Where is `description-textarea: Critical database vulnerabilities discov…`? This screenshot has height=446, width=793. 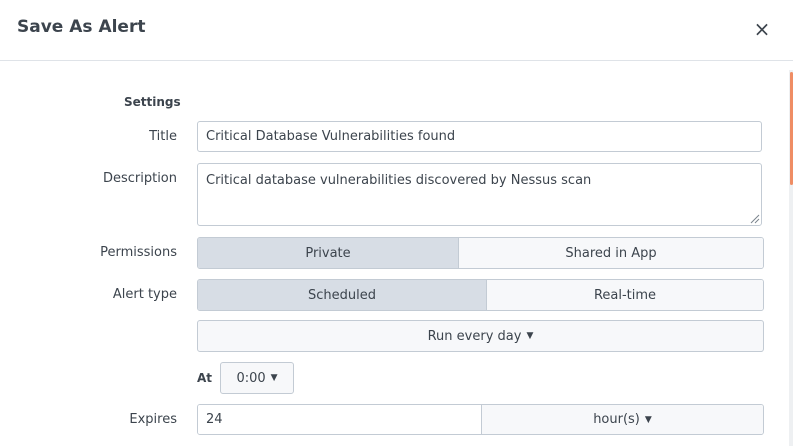 description-textarea: Critical database vulnerabilities discov… is located at coordinates (479, 194).